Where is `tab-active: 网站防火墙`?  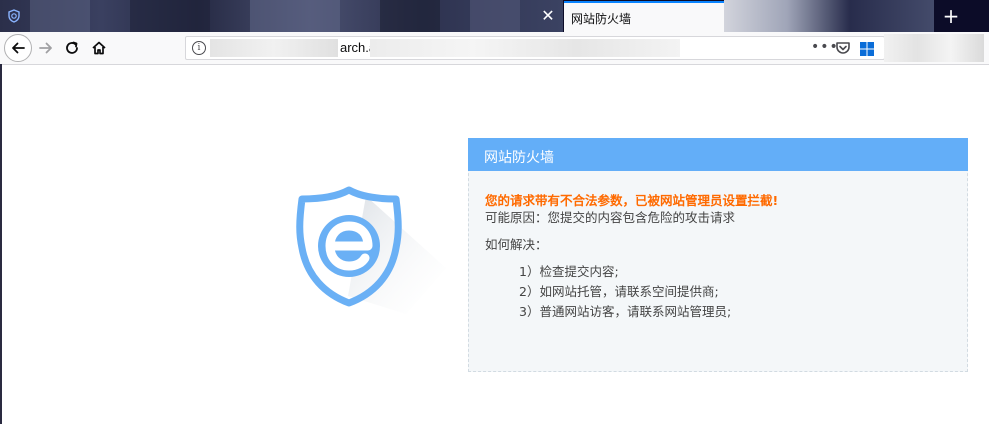 tab-active: 网站防火墙 is located at coordinates (644, 16).